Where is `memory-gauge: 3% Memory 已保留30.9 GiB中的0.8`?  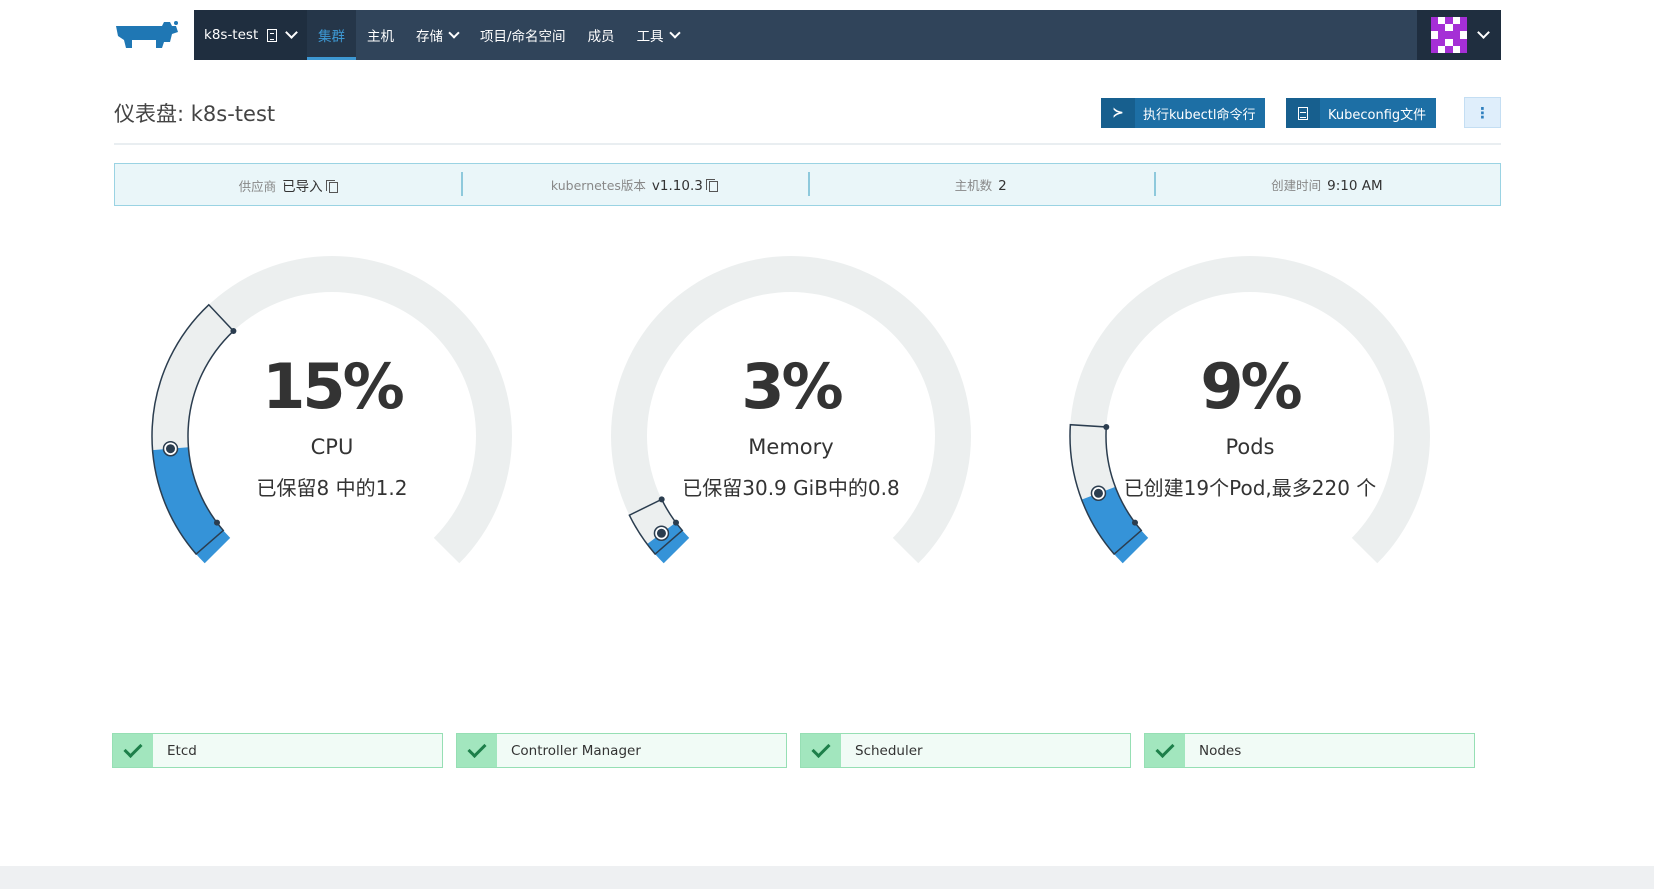 memory-gauge: 3% Memory 已保留30.9 GiB中的0.8 is located at coordinates (791, 430).